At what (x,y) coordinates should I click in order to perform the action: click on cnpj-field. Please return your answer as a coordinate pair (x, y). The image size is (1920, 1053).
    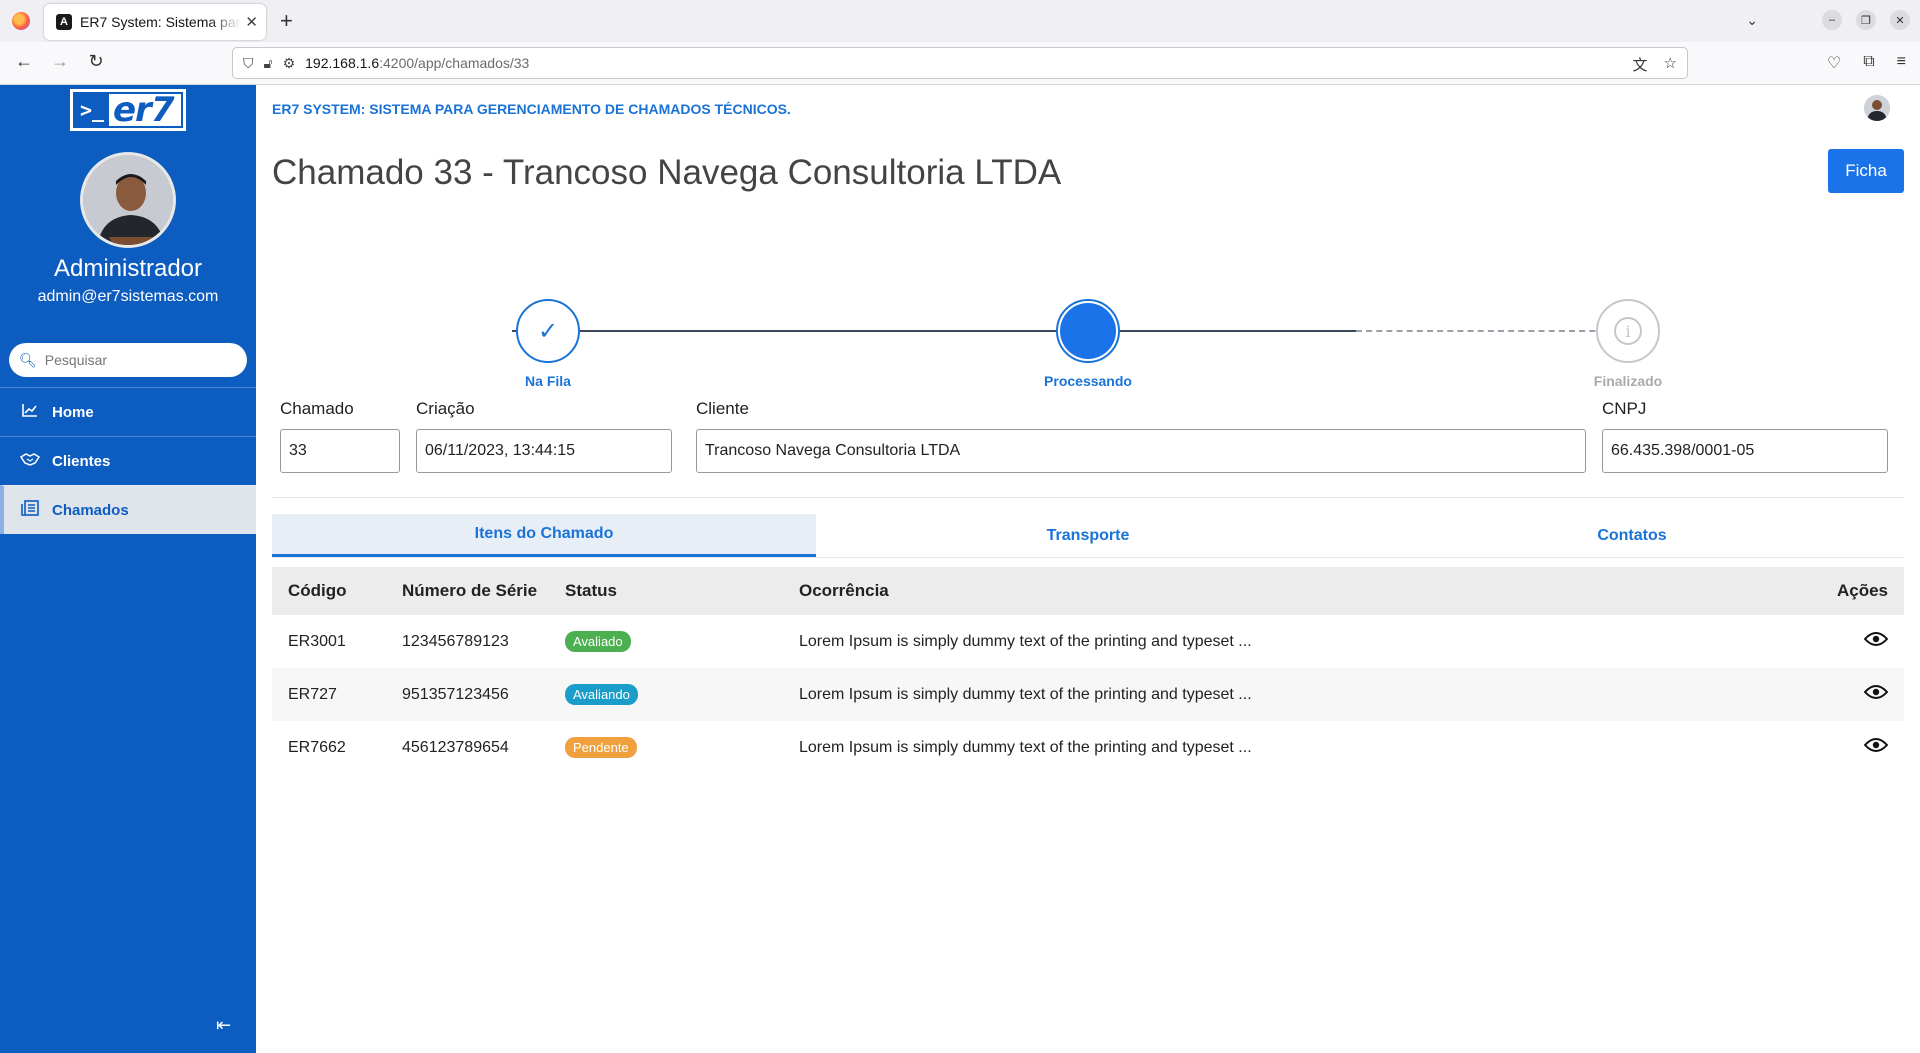
    Looking at the image, I should click on (1745, 451).